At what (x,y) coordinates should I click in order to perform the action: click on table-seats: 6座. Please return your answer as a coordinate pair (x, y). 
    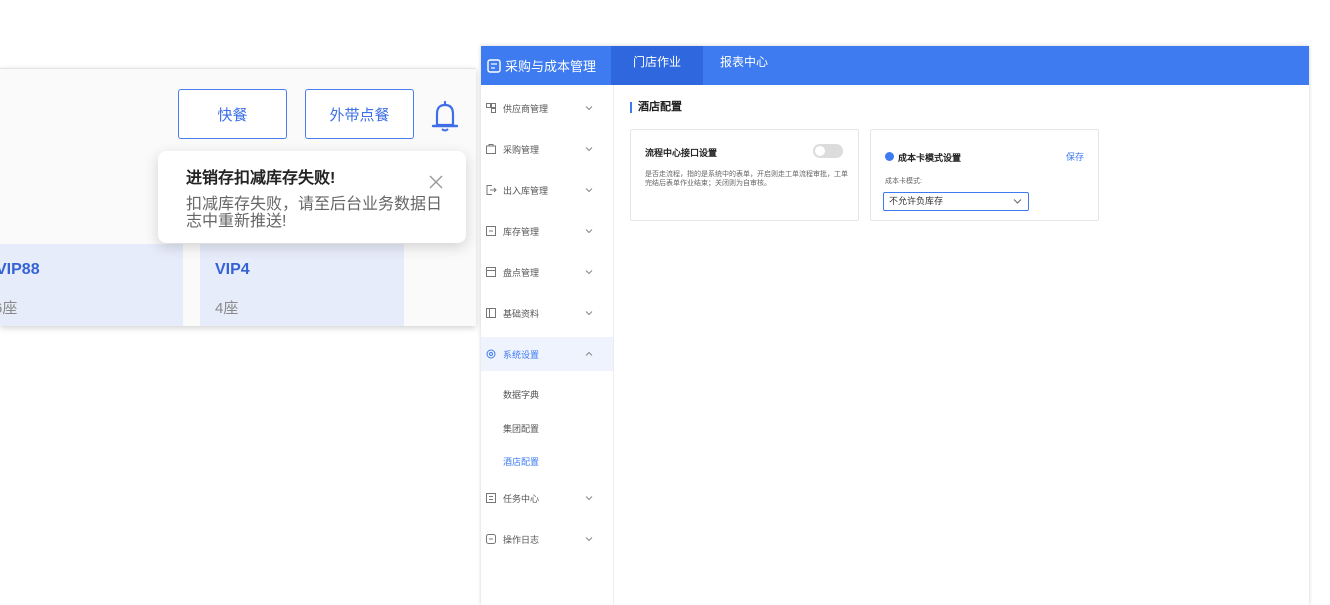
    Looking at the image, I should click on (9, 308).